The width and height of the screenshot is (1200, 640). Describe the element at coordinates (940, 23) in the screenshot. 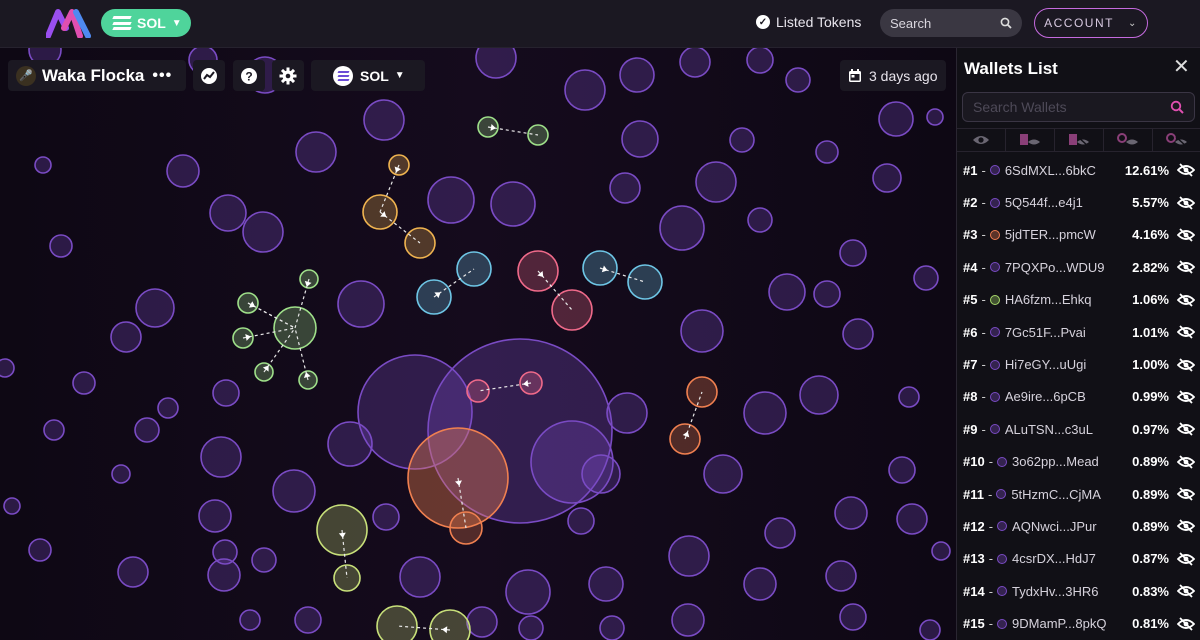

I see `search-input` at that location.